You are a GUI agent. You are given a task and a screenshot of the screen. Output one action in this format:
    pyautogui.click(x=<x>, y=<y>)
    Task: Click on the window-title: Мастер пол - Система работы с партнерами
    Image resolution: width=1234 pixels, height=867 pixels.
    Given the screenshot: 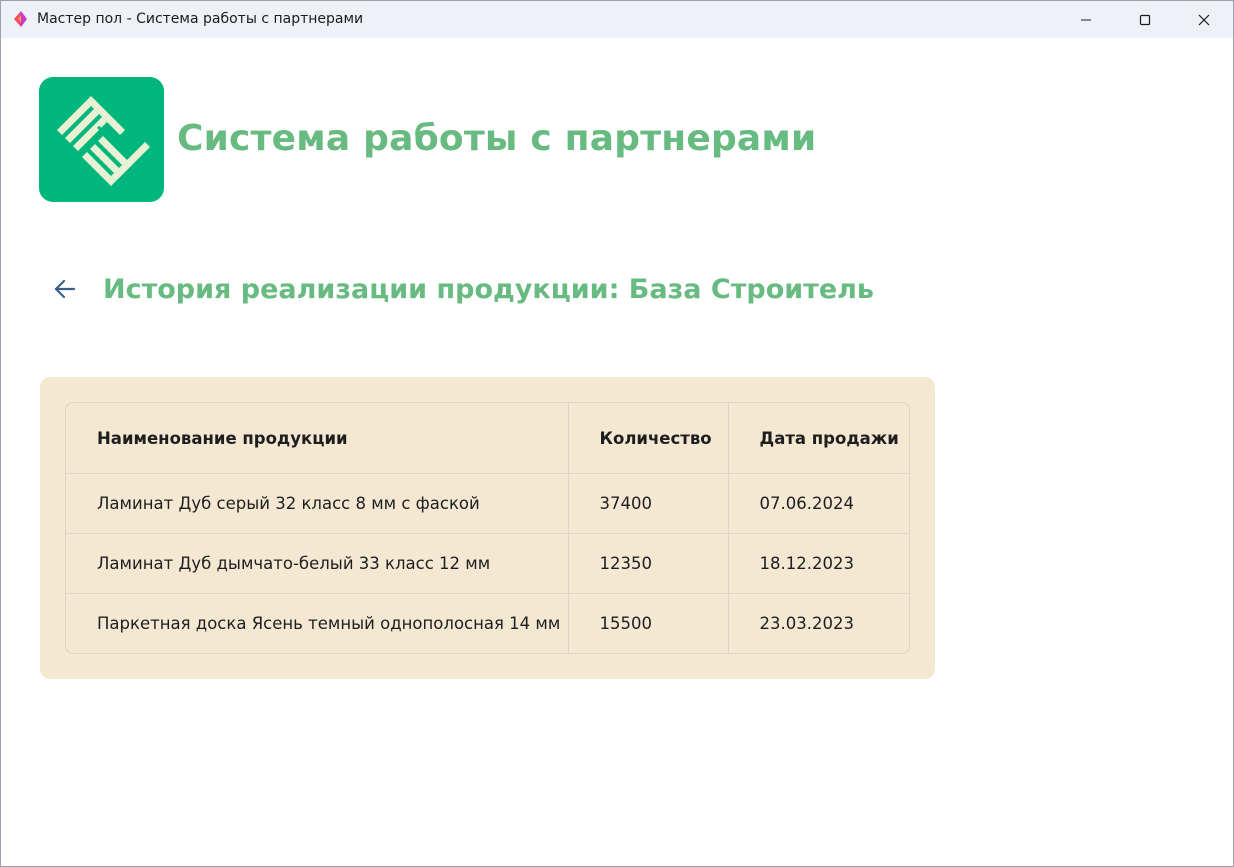 What is the action you would take?
    pyautogui.click(x=200, y=19)
    